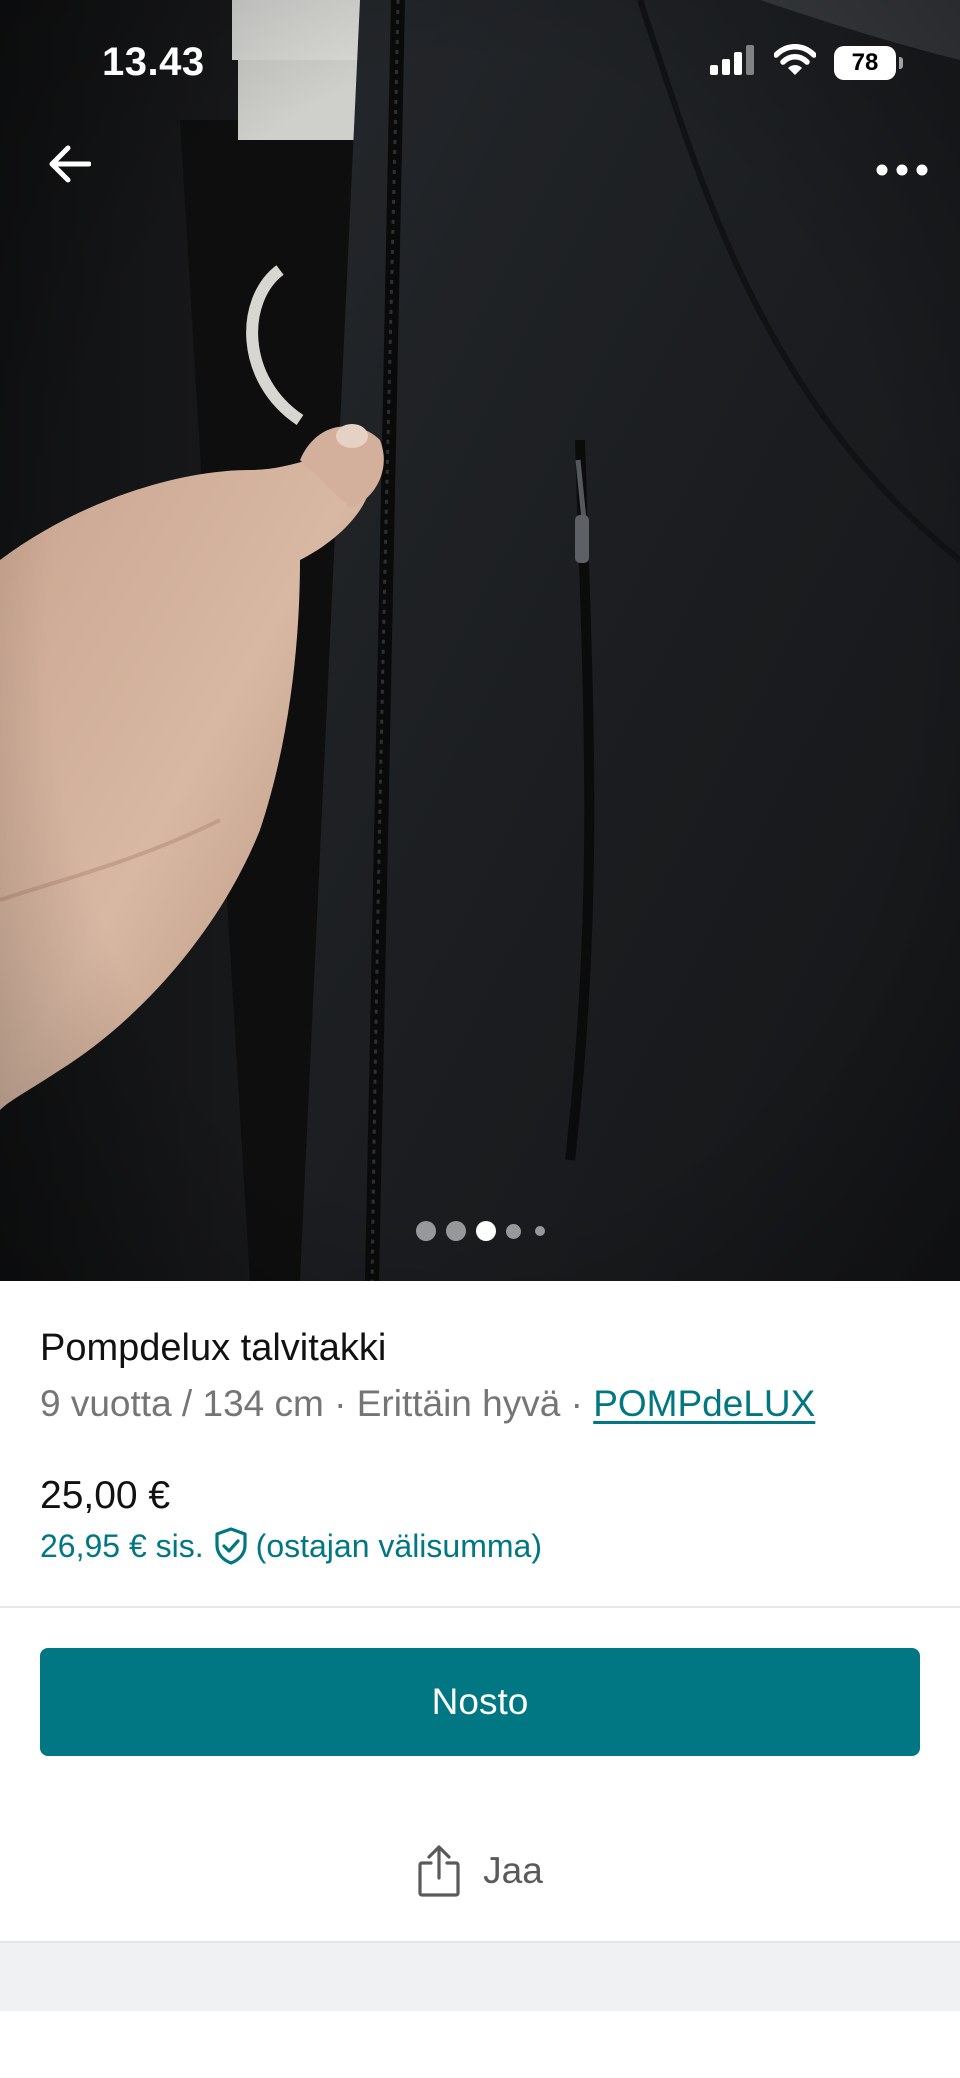 The image size is (960, 2078). I want to click on gallery-pagination, so click(480, 1231).